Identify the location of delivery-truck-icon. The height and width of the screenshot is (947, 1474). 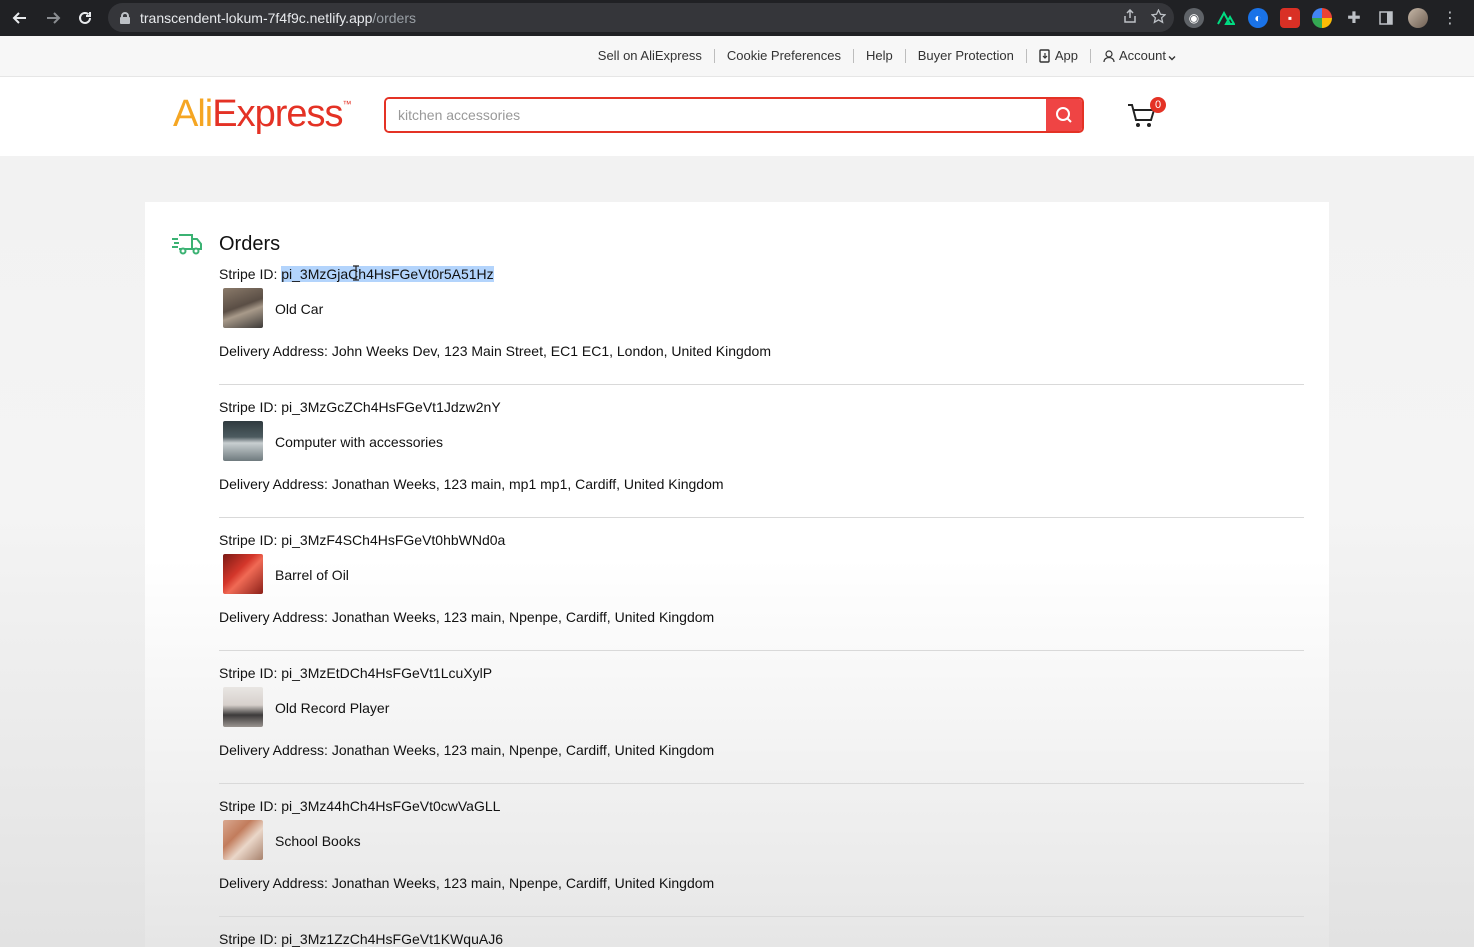
(187, 244).